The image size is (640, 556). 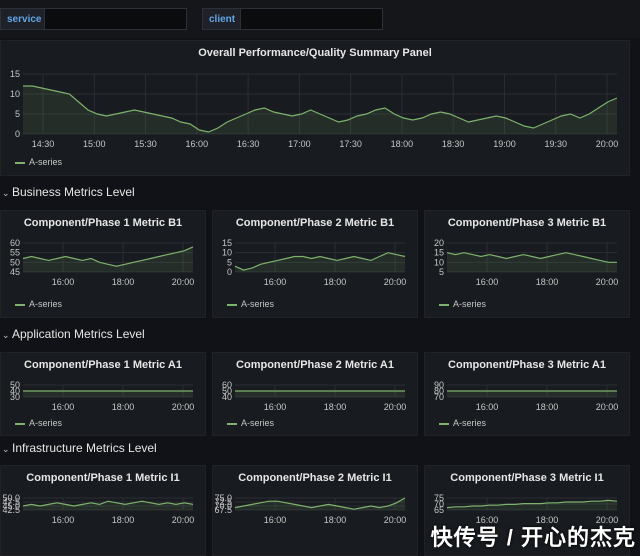 What do you see at coordinates (115, 19) in the screenshot?
I see `service-variable-input` at bounding box center [115, 19].